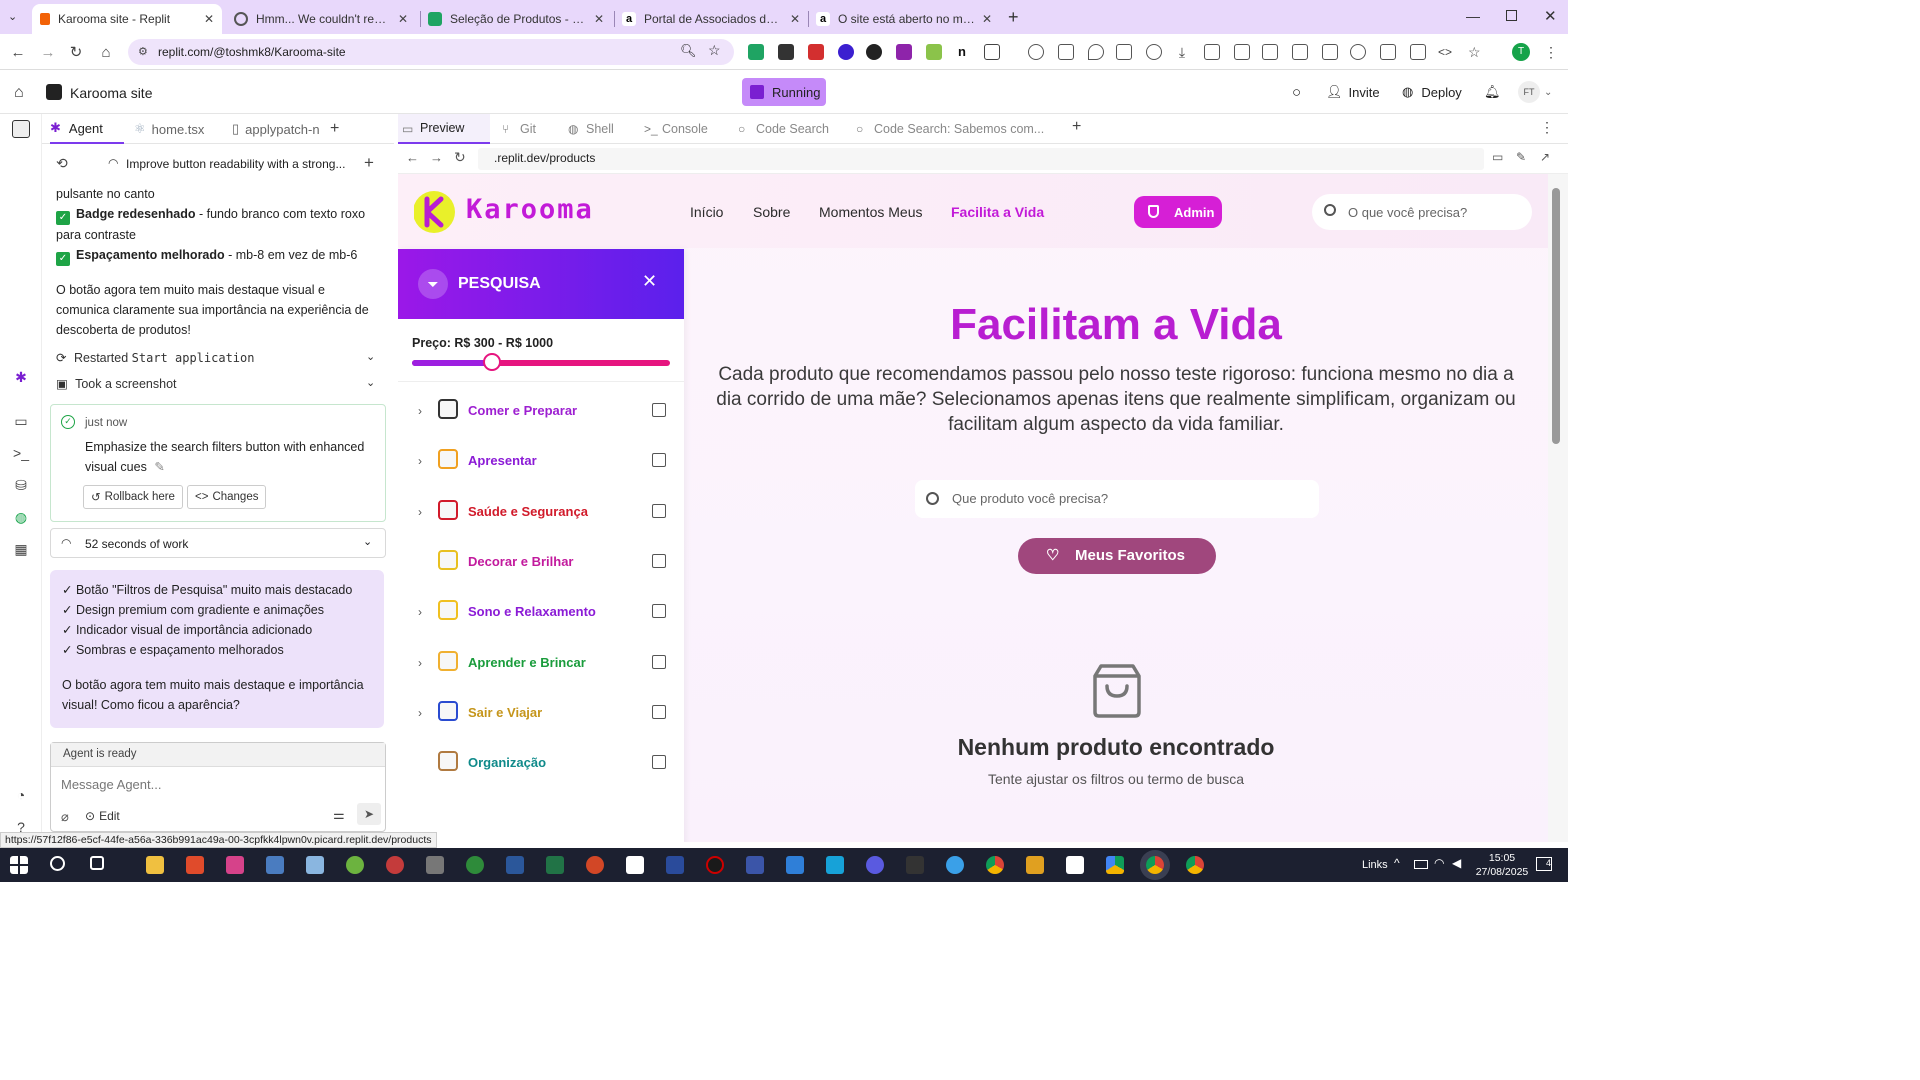  I want to click on deploy-button: ◍ Deploy, so click(1432, 92).